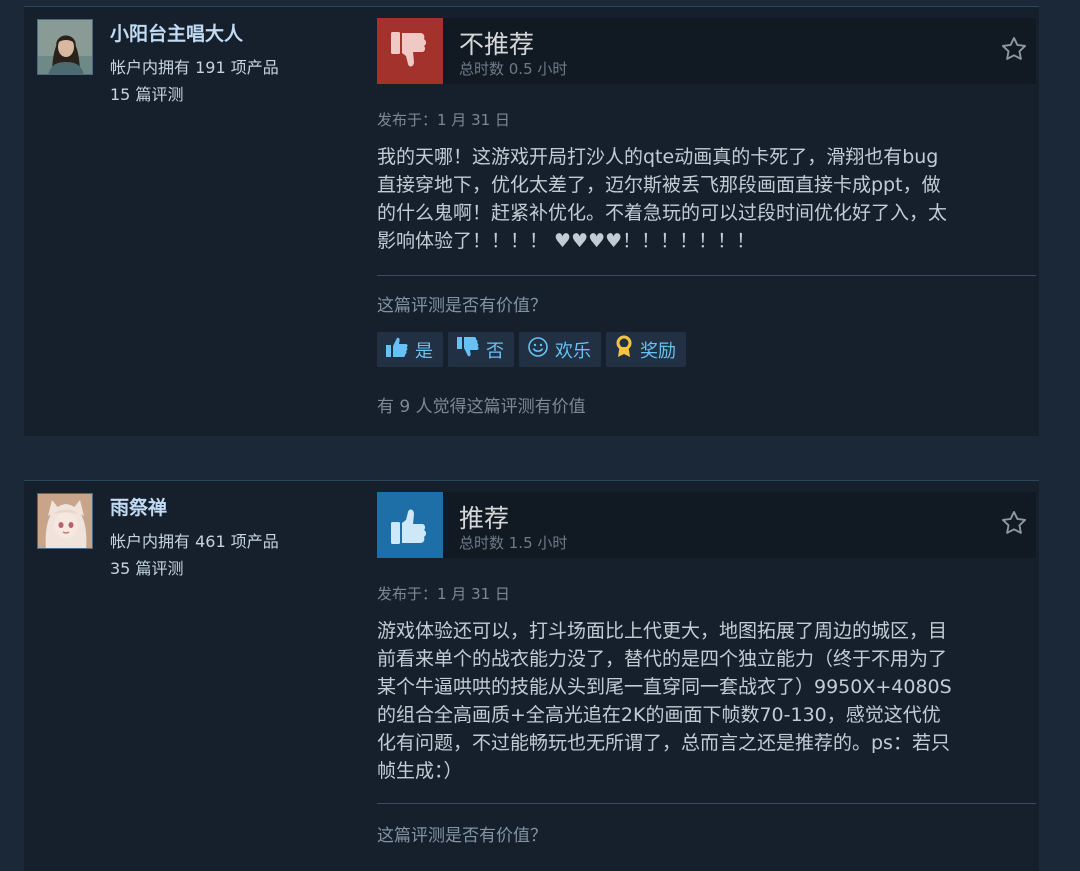  I want to click on award-button: 奖励, so click(646, 349).